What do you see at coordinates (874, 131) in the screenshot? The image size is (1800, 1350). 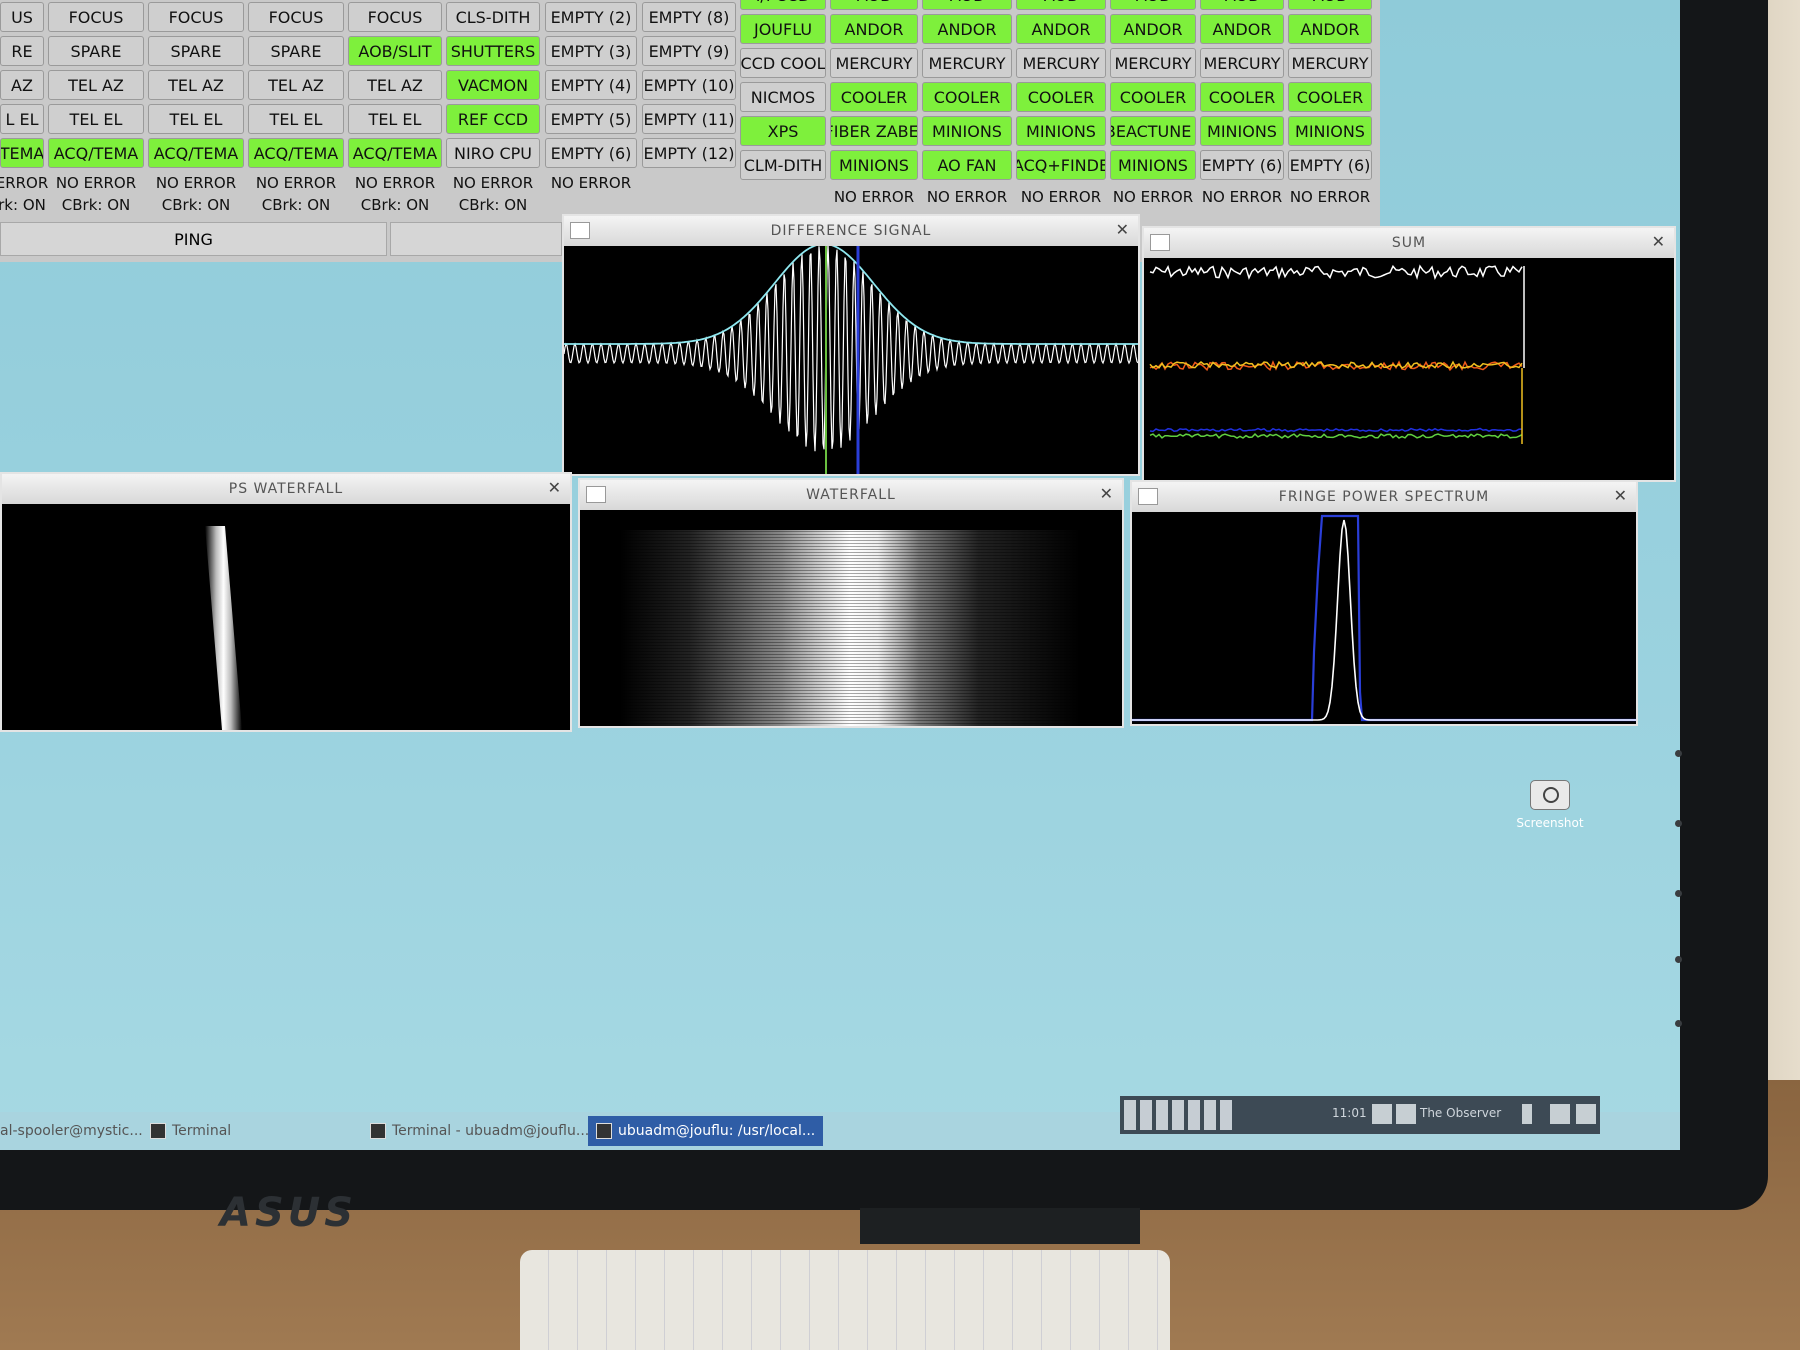 I see `status-cell: FIBER ZABEI` at bounding box center [874, 131].